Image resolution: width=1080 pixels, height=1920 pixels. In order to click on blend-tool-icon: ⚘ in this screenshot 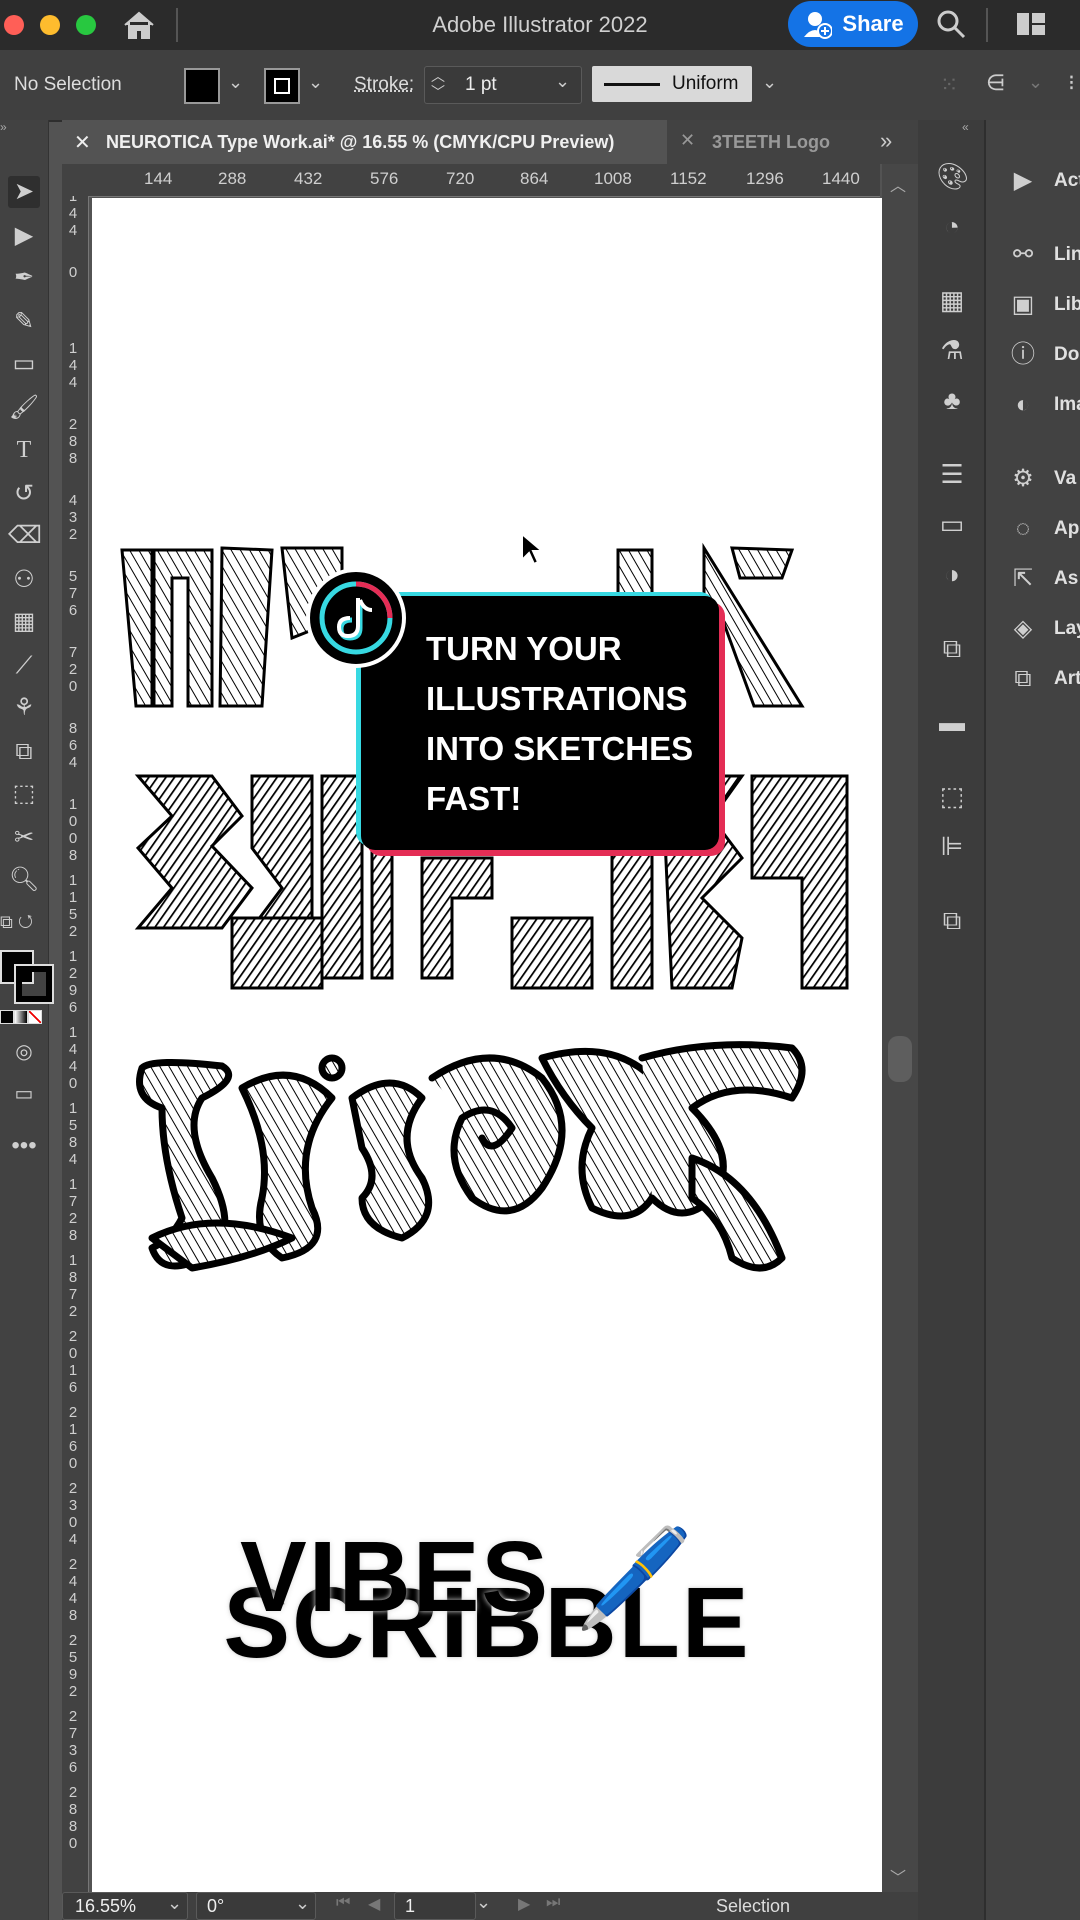, I will do `click(24, 708)`.